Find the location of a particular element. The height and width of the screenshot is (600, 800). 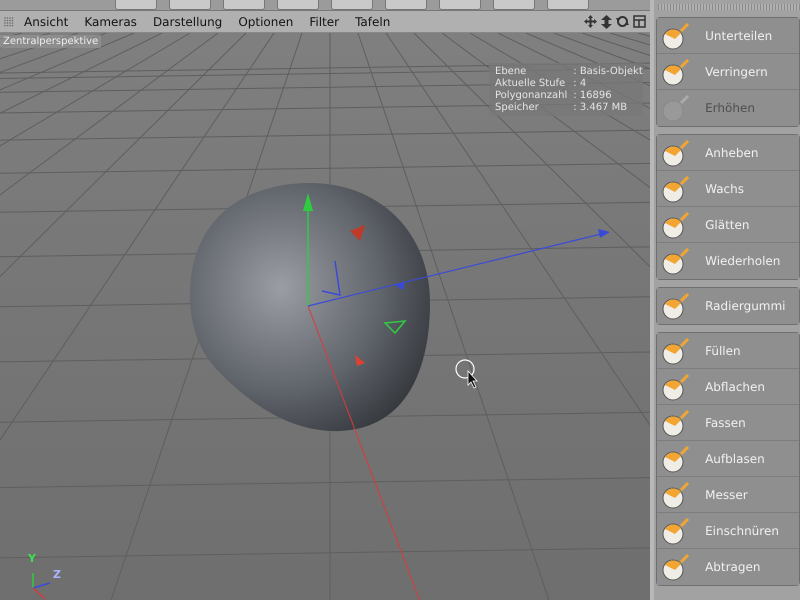

layout-icon is located at coordinates (639, 21).